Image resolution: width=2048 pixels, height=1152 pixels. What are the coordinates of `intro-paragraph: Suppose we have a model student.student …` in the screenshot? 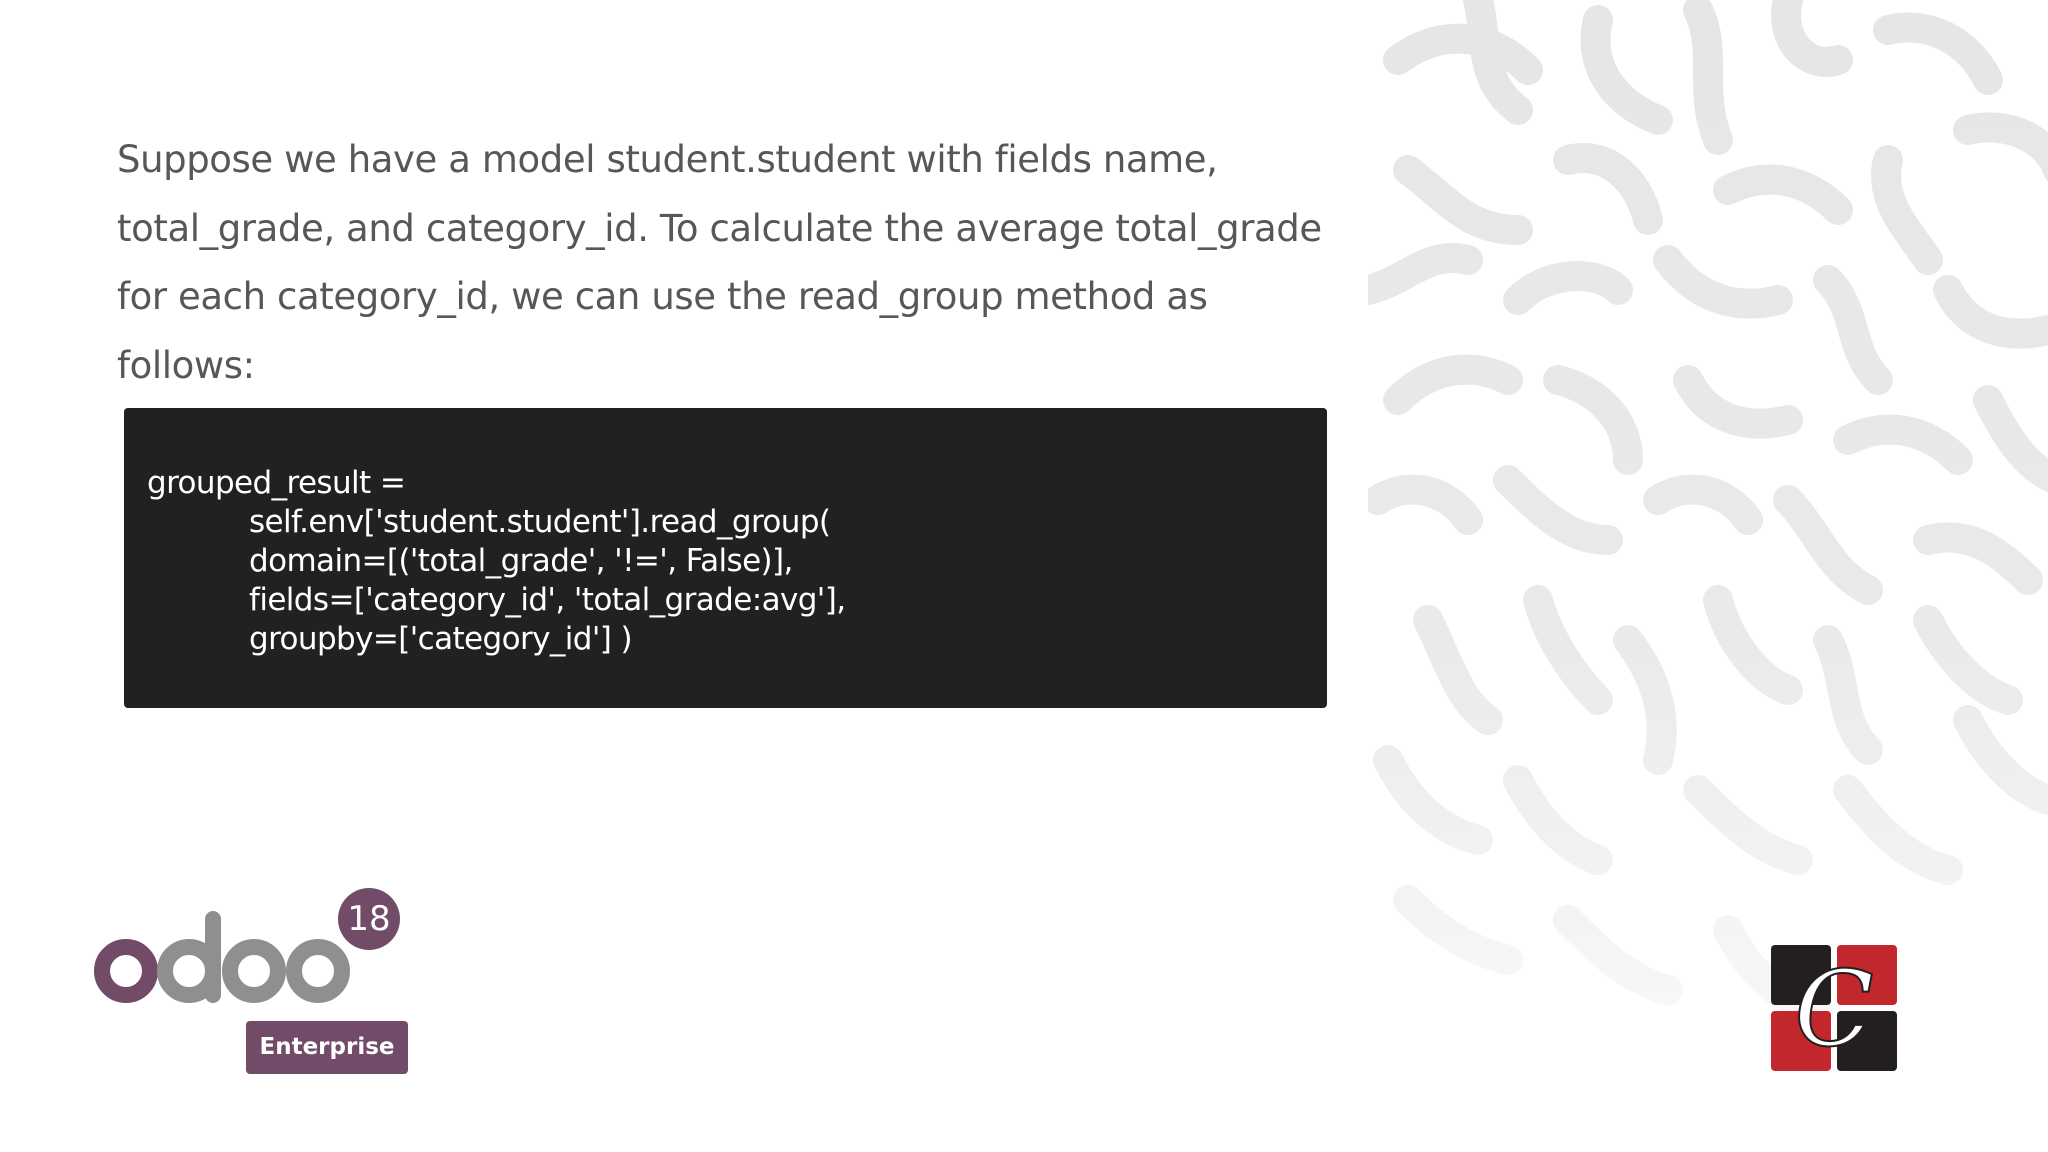 It's located at (719, 262).